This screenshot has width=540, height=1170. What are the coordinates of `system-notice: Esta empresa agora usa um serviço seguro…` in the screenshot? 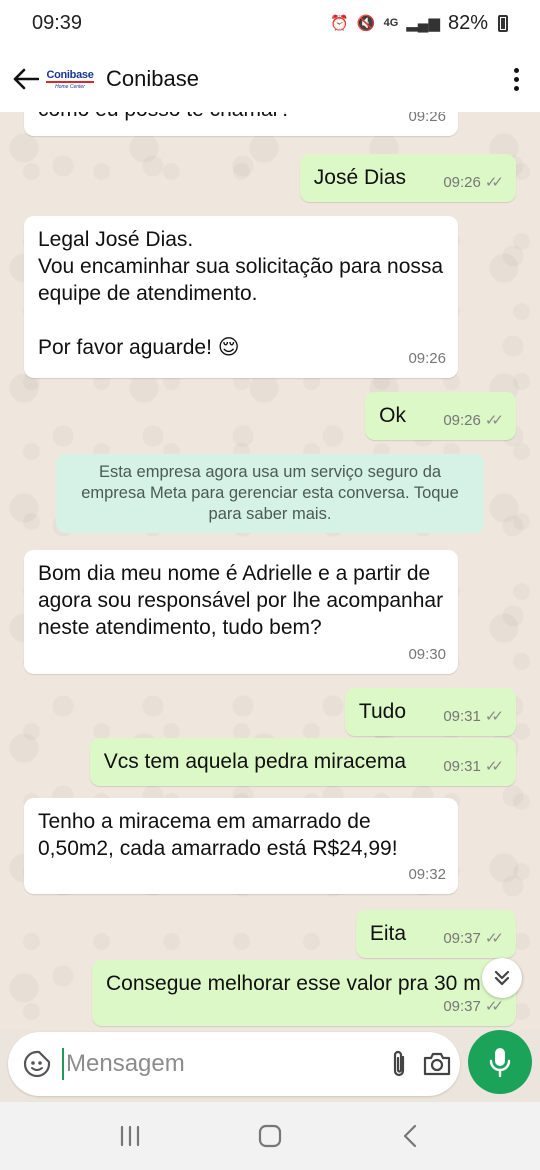 It's located at (270, 493).